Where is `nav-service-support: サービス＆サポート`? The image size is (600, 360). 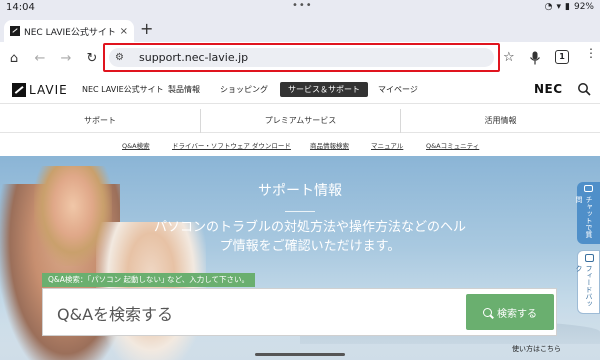 nav-service-support: サービス＆サポート is located at coordinates (324, 89).